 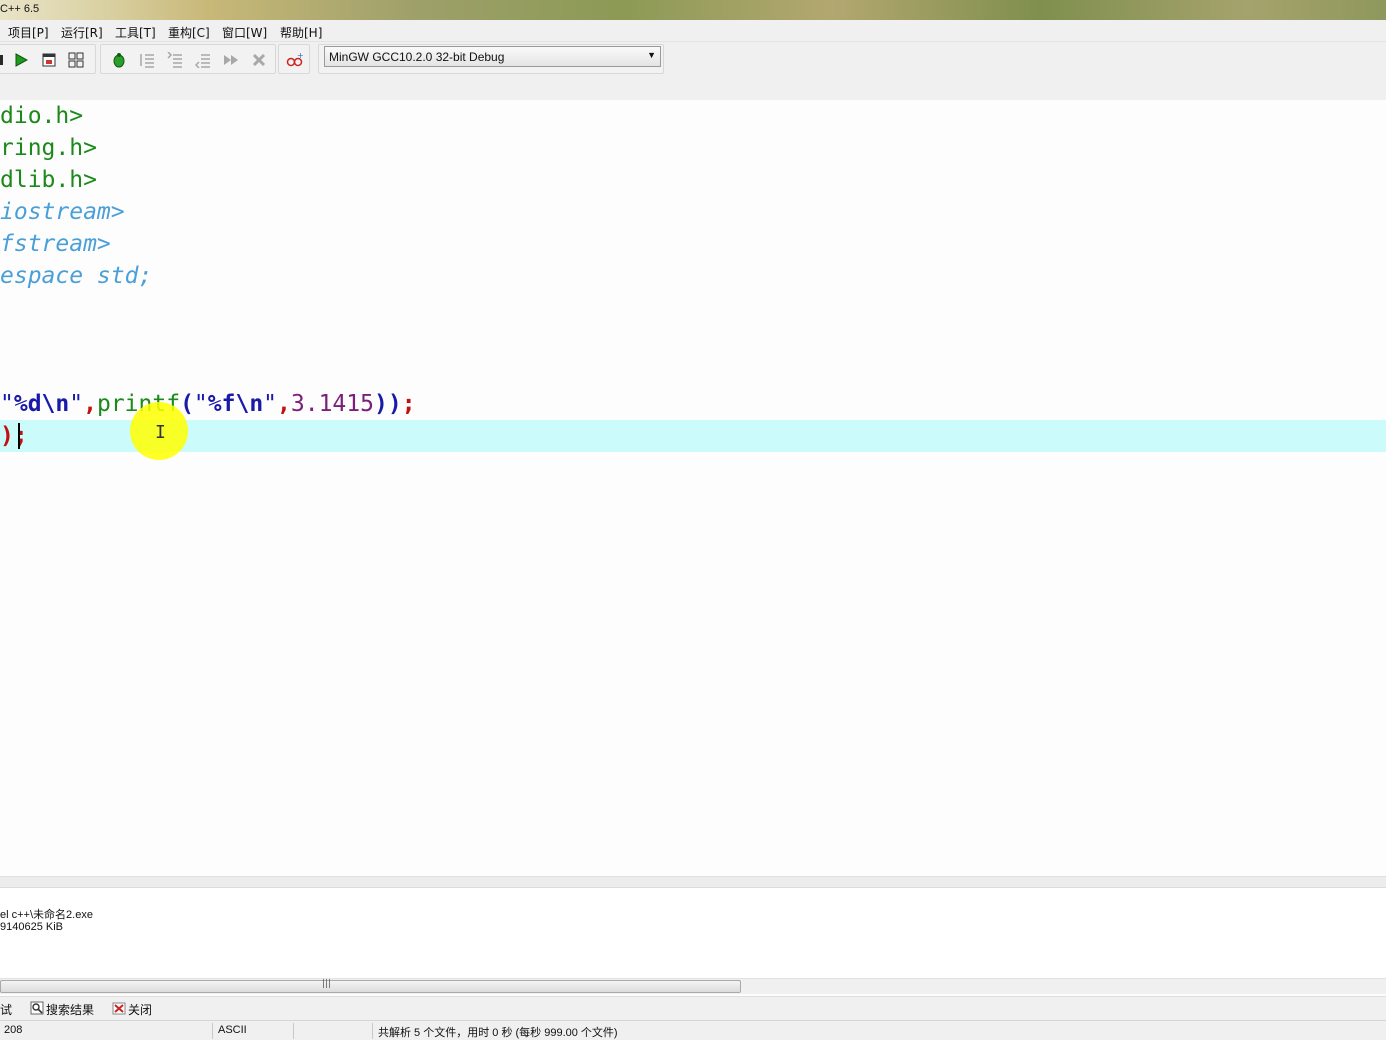 I want to click on title-bar: C++ 6.5, so click(x=693, y=10).